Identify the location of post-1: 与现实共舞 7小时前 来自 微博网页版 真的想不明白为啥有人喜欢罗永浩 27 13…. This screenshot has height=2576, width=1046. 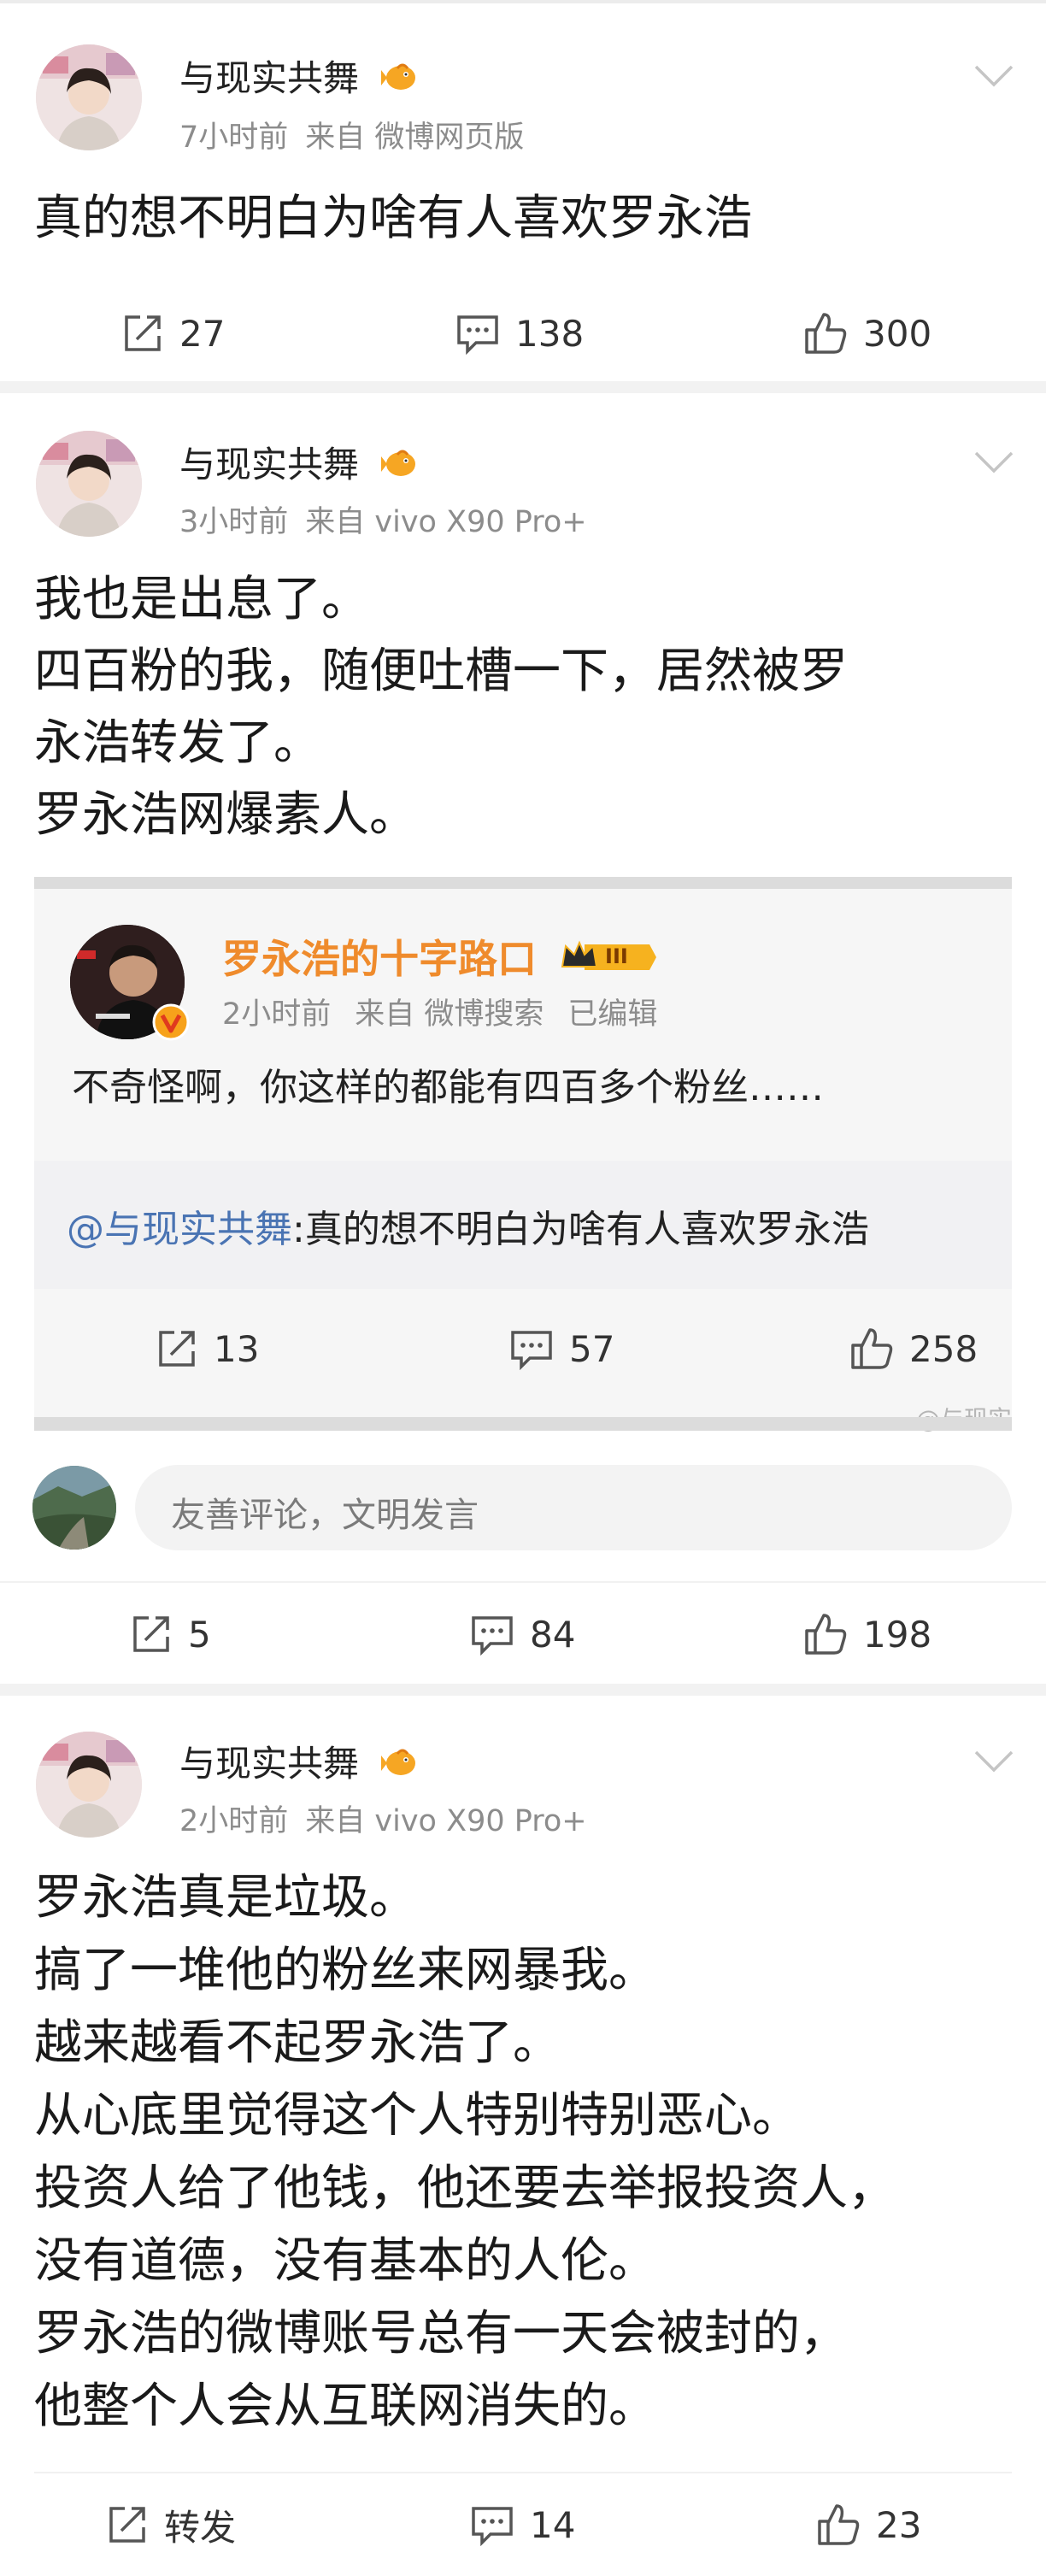
(523, 192).